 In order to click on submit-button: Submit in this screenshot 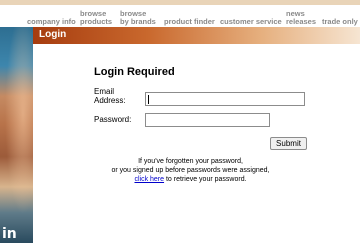, I will do `click(288, 143)`.